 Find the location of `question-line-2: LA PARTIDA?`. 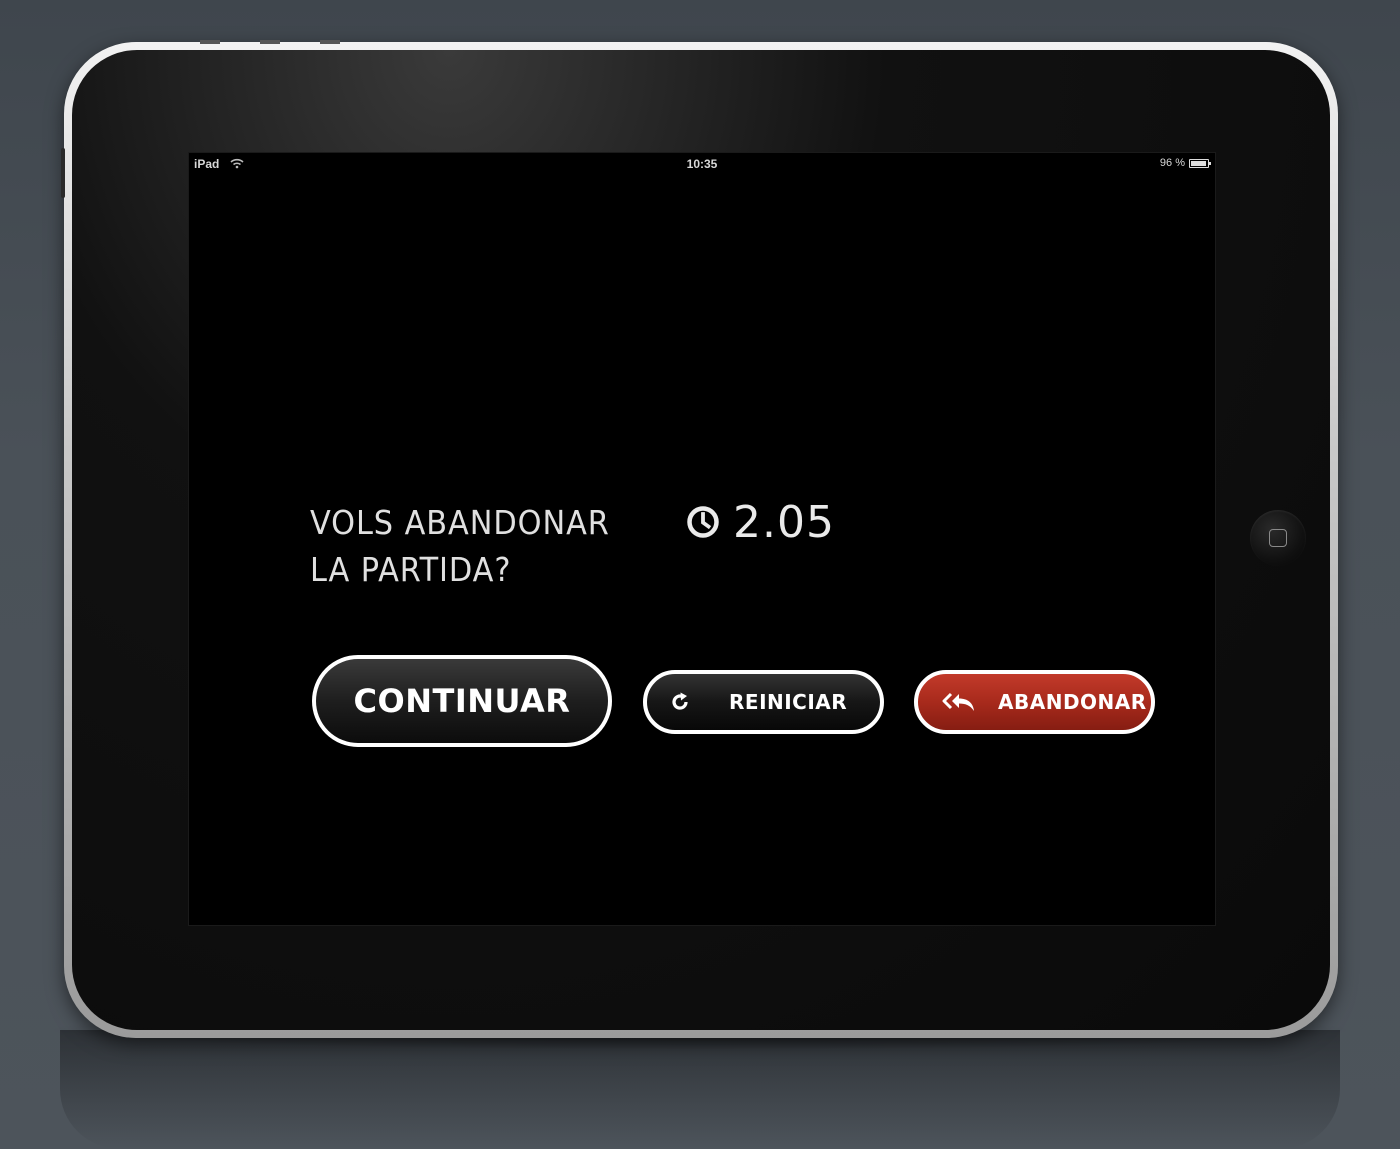

question-line-2: LA PARTIDA? is located at coordinates (411, 569).